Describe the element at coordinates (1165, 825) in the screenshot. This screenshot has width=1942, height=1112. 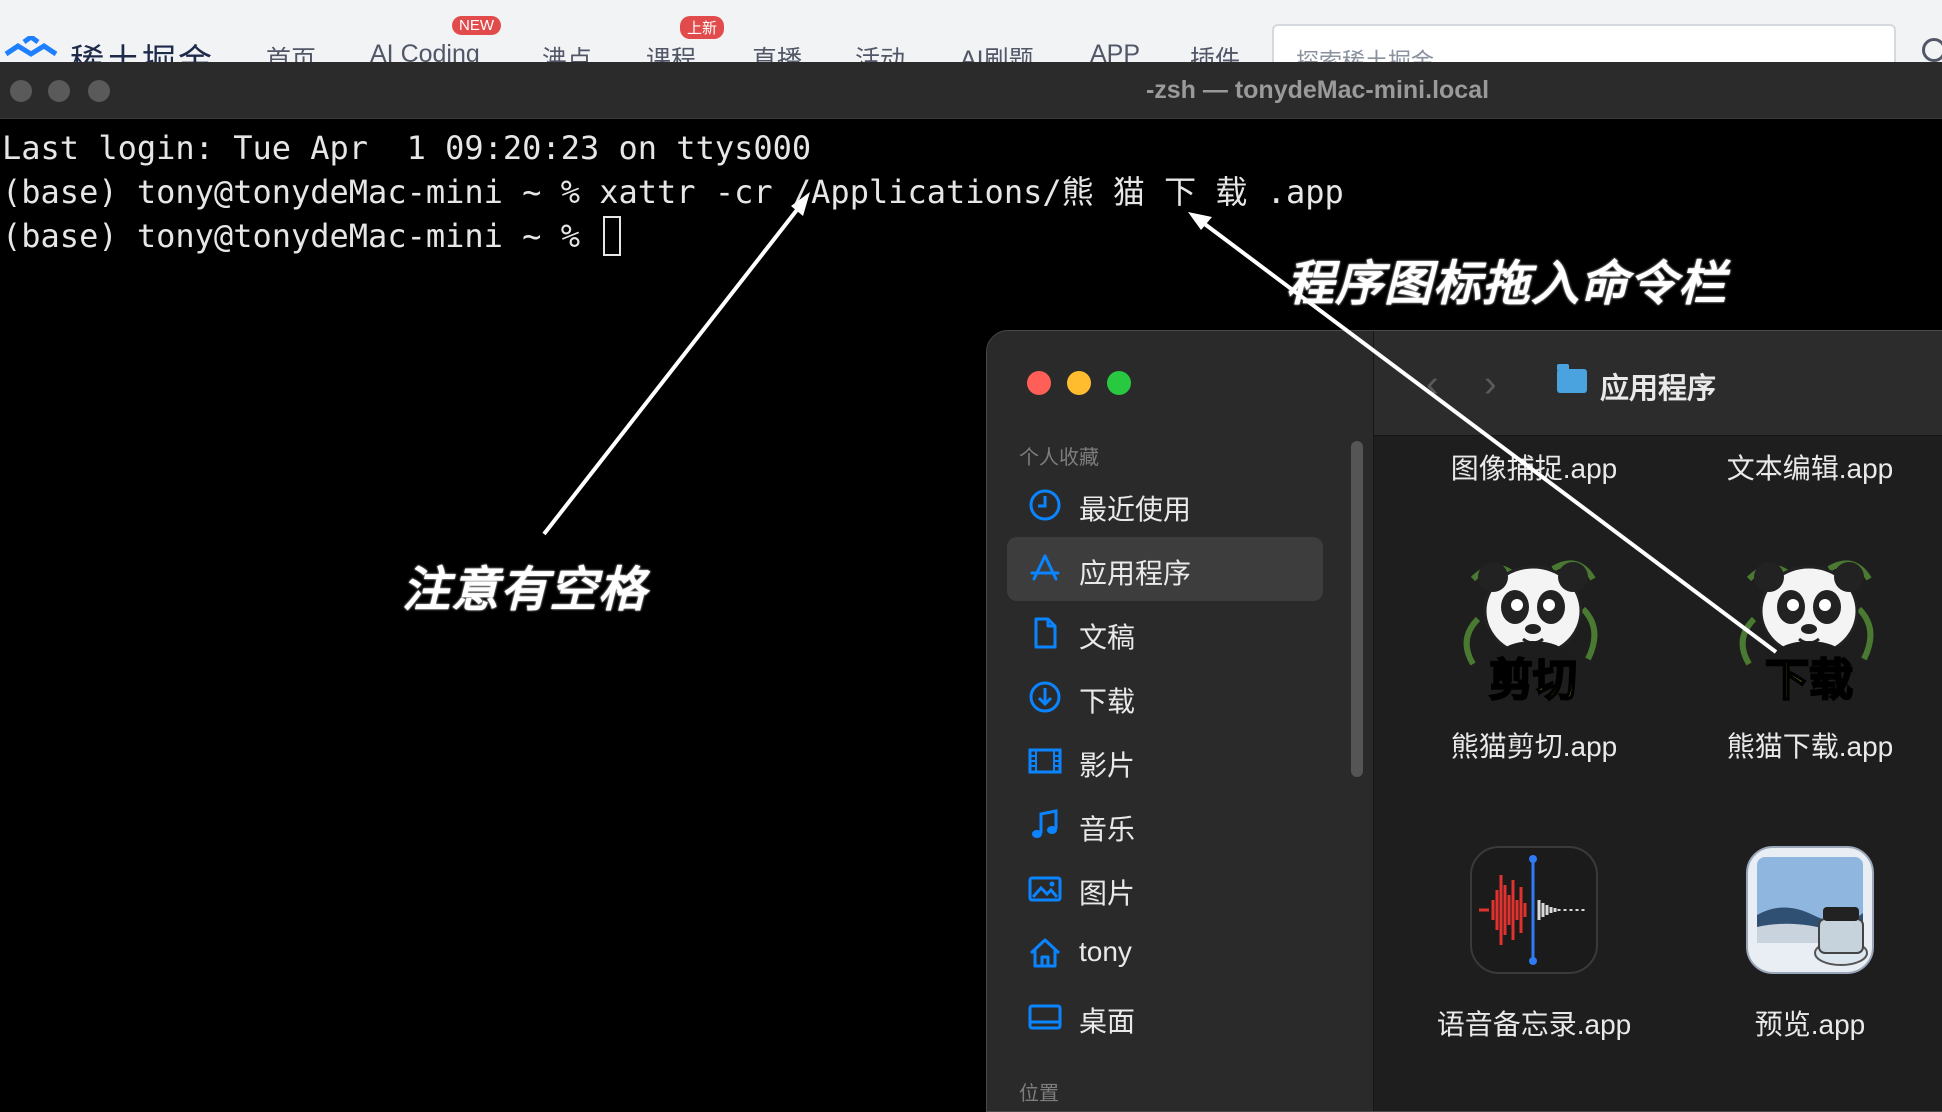
I see `sidebar-item-music: 音乐` at that location.